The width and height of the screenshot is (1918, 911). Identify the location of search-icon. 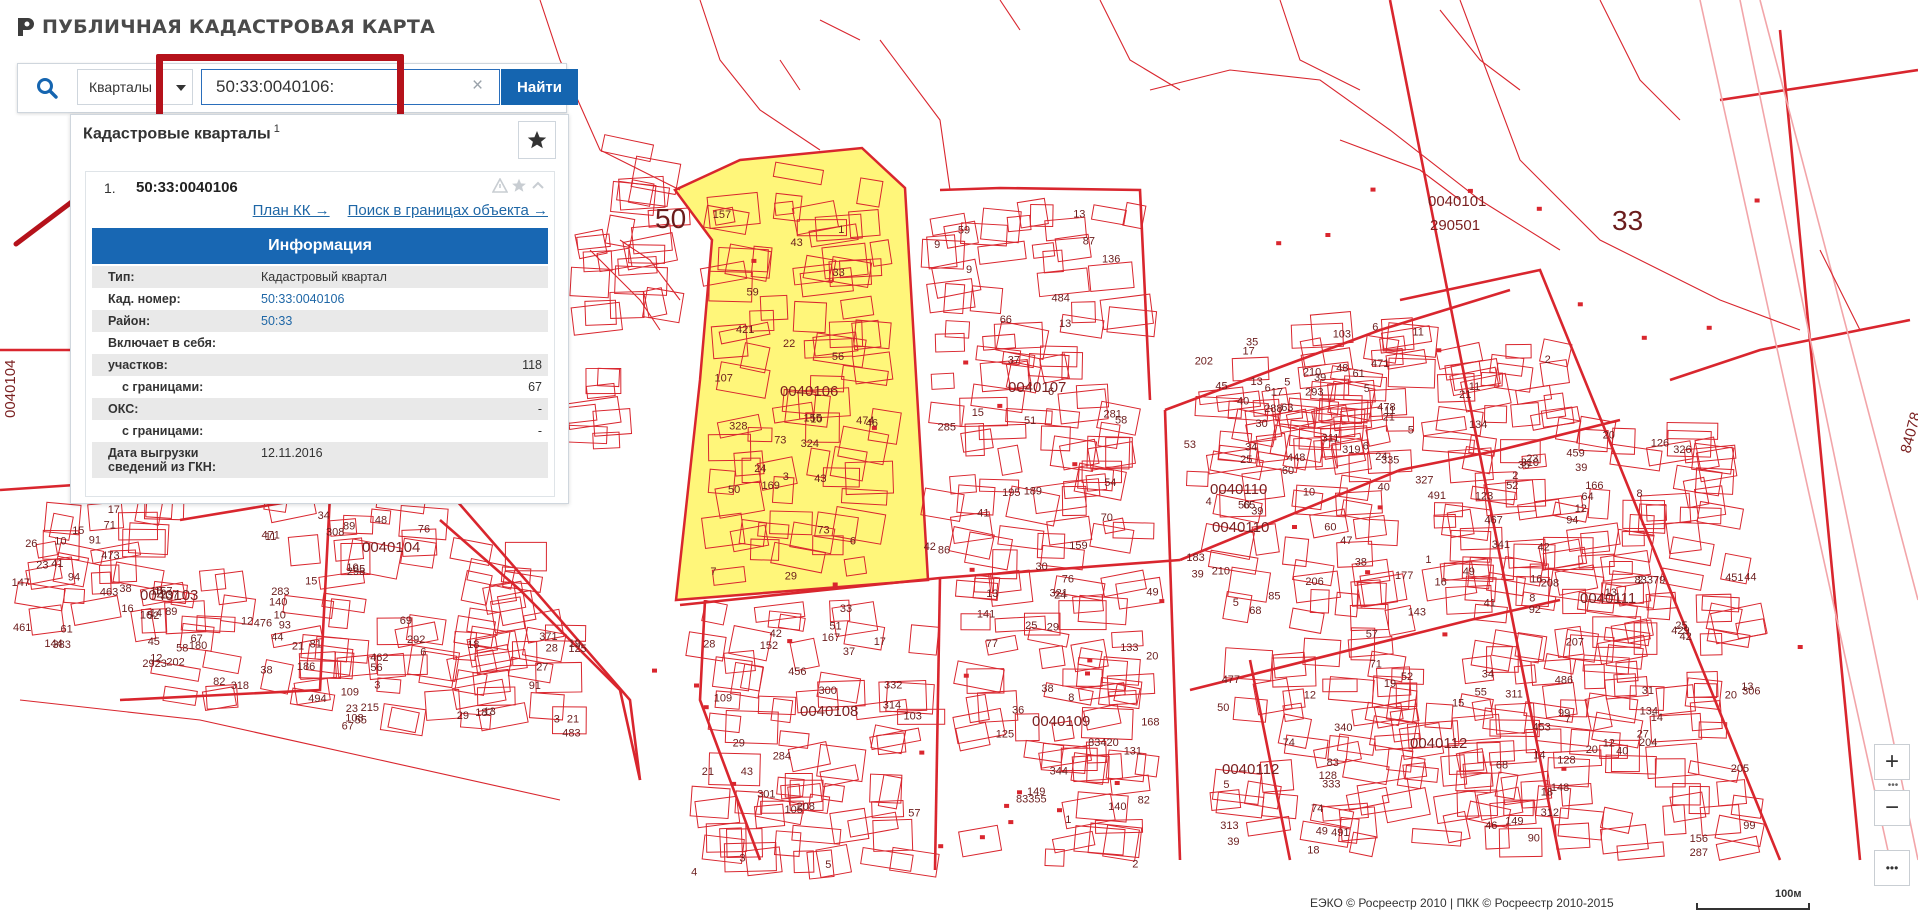
(47, 88).